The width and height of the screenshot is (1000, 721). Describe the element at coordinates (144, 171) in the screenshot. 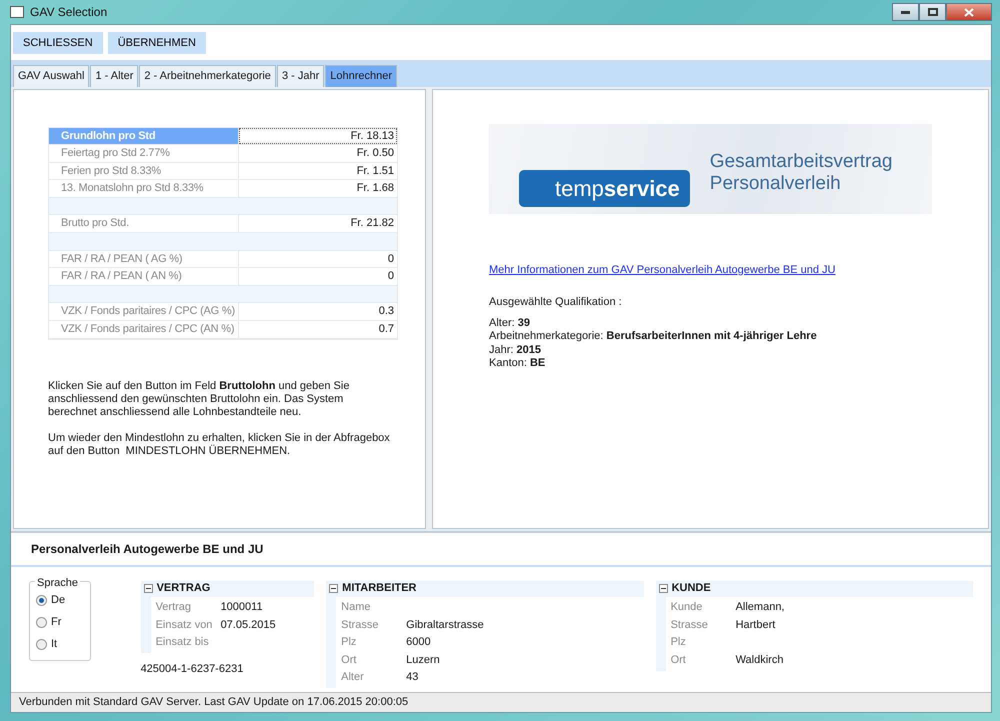

I see `table-cell: Ferien pro Std 8.33%` at that location.